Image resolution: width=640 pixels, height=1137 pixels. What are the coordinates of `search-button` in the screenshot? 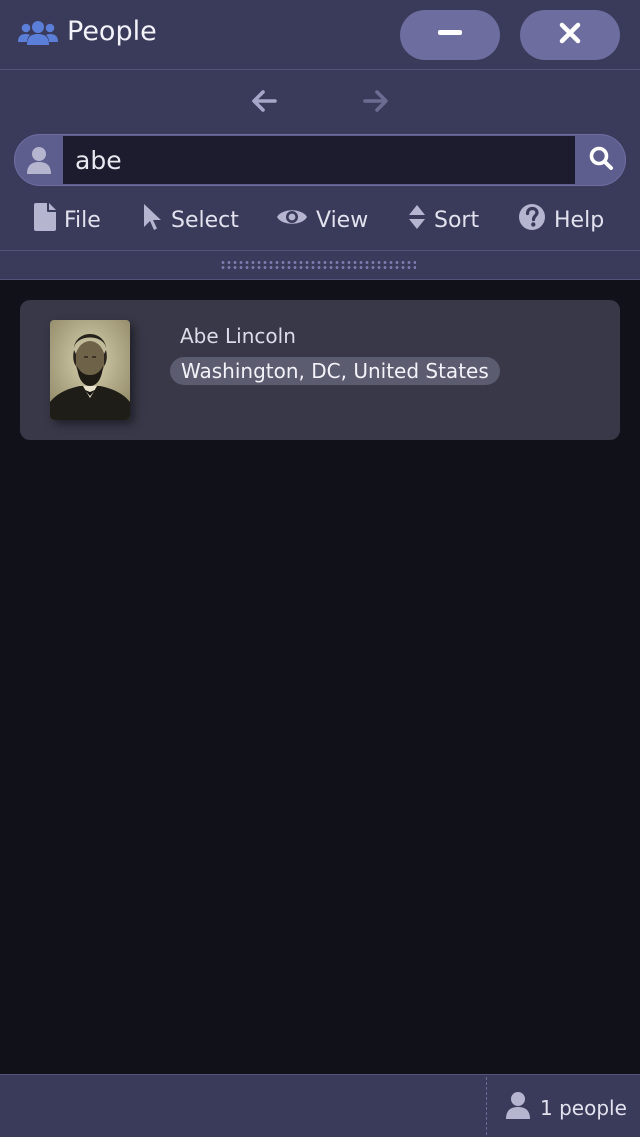 It's located at (601, 160).